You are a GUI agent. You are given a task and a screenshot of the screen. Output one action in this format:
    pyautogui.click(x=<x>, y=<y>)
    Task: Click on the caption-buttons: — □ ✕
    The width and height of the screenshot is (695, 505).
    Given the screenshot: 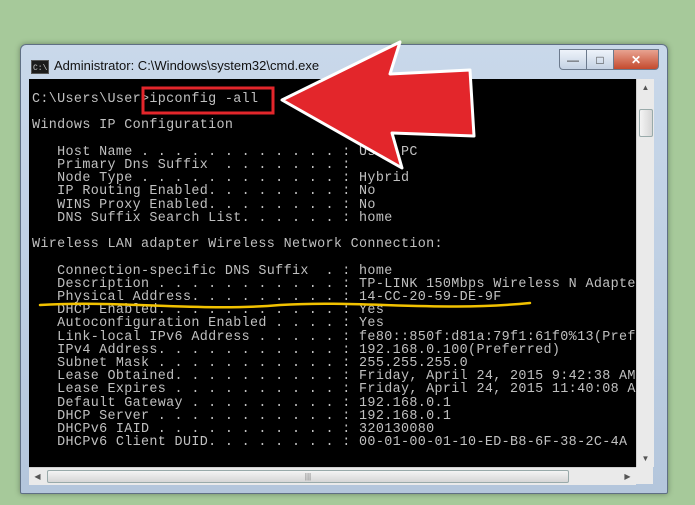 What is the action you would take?
    pyautogui.click(x=609, y=59)
    